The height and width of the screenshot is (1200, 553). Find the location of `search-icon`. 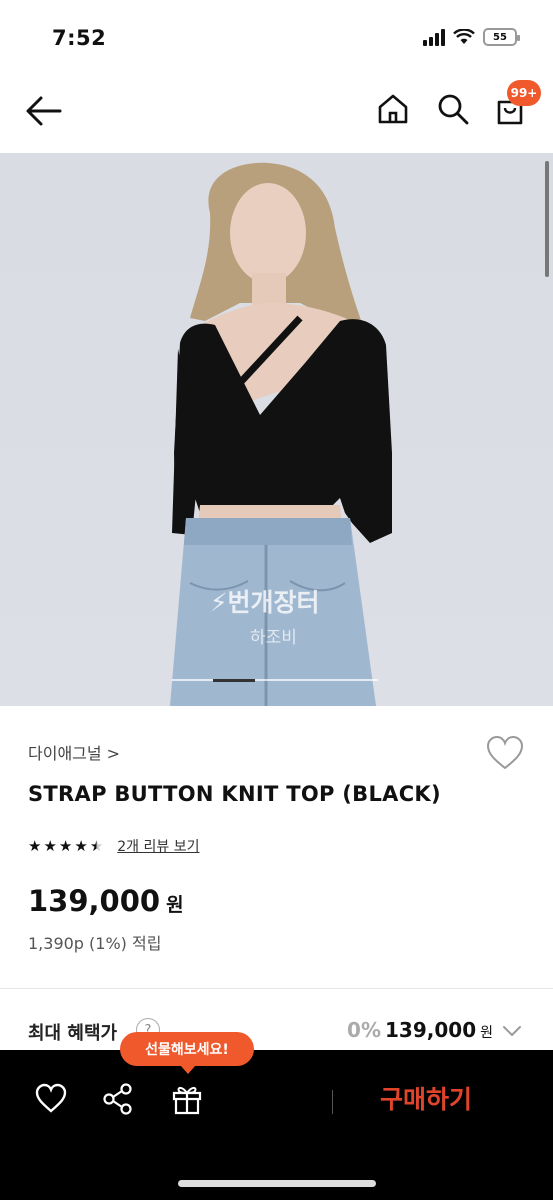

search-icon is located at coordinates (453, 109).